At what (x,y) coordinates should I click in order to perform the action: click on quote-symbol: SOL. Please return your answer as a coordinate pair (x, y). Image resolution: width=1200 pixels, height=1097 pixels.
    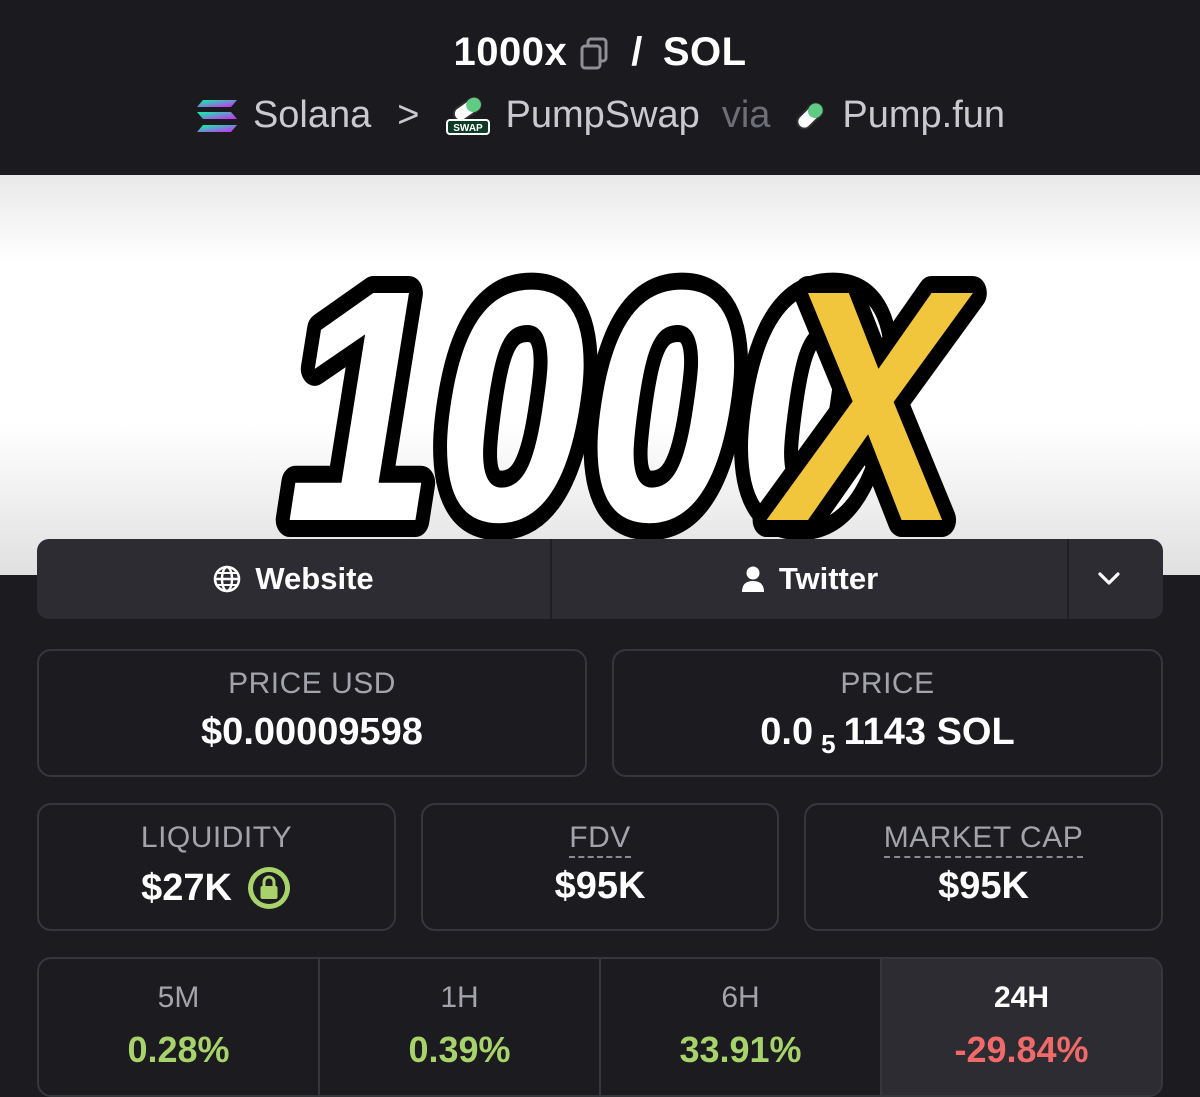
    Looking at the image, I should click on (704, 52).